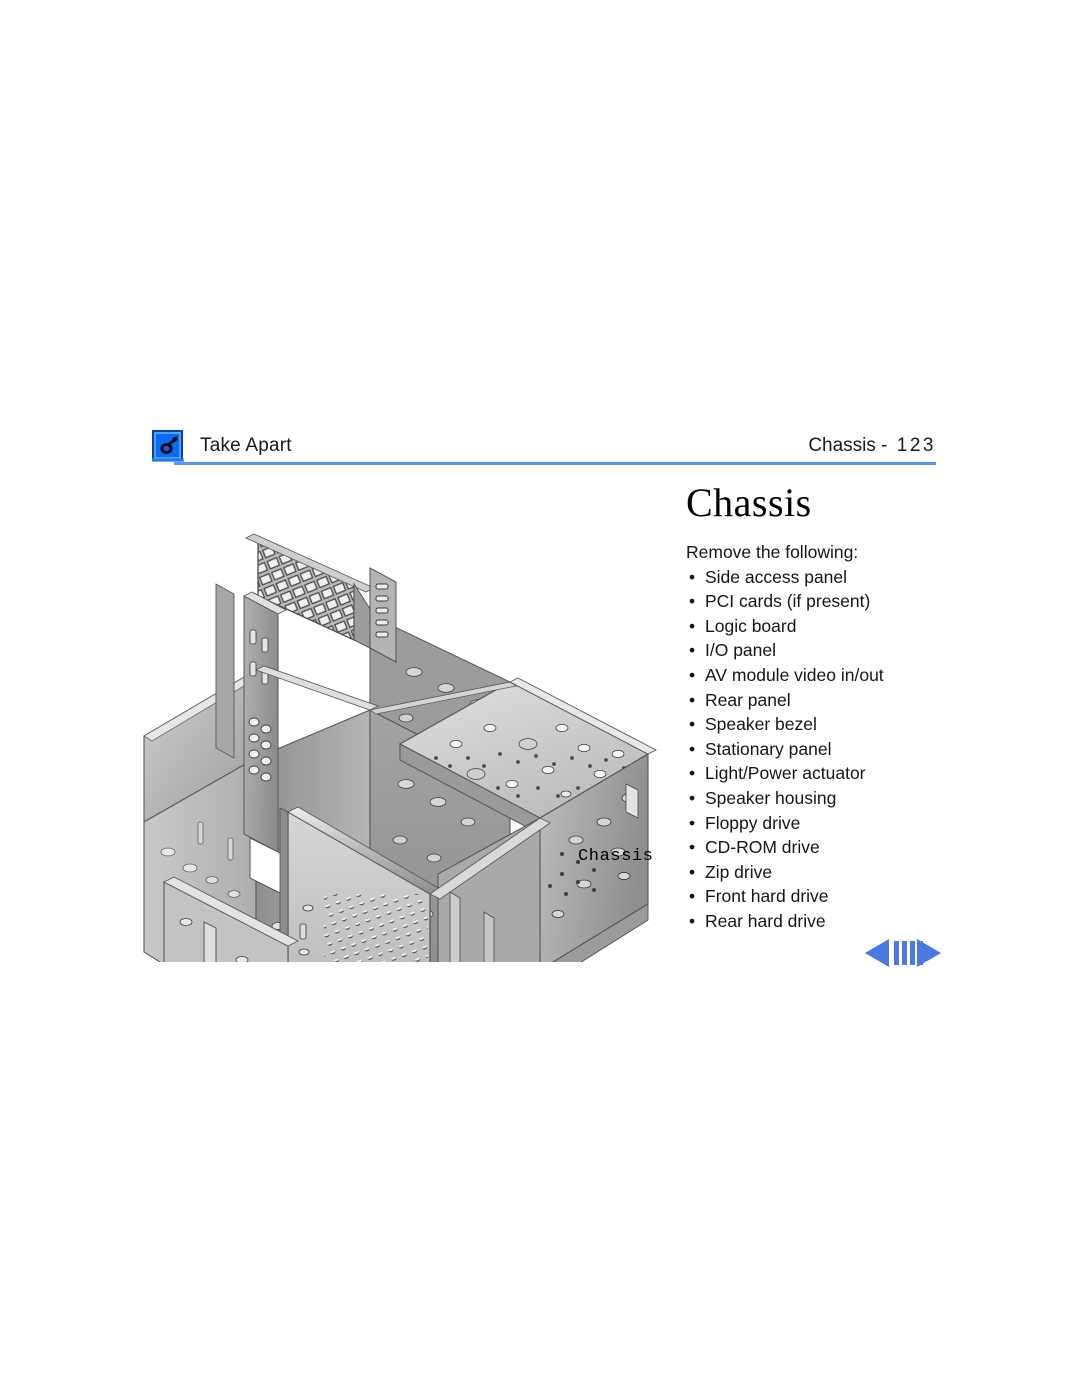 This screenshot has height=1397, width=1080. I want to click on instructions-intro: Remove the following:, so click(772, 552).